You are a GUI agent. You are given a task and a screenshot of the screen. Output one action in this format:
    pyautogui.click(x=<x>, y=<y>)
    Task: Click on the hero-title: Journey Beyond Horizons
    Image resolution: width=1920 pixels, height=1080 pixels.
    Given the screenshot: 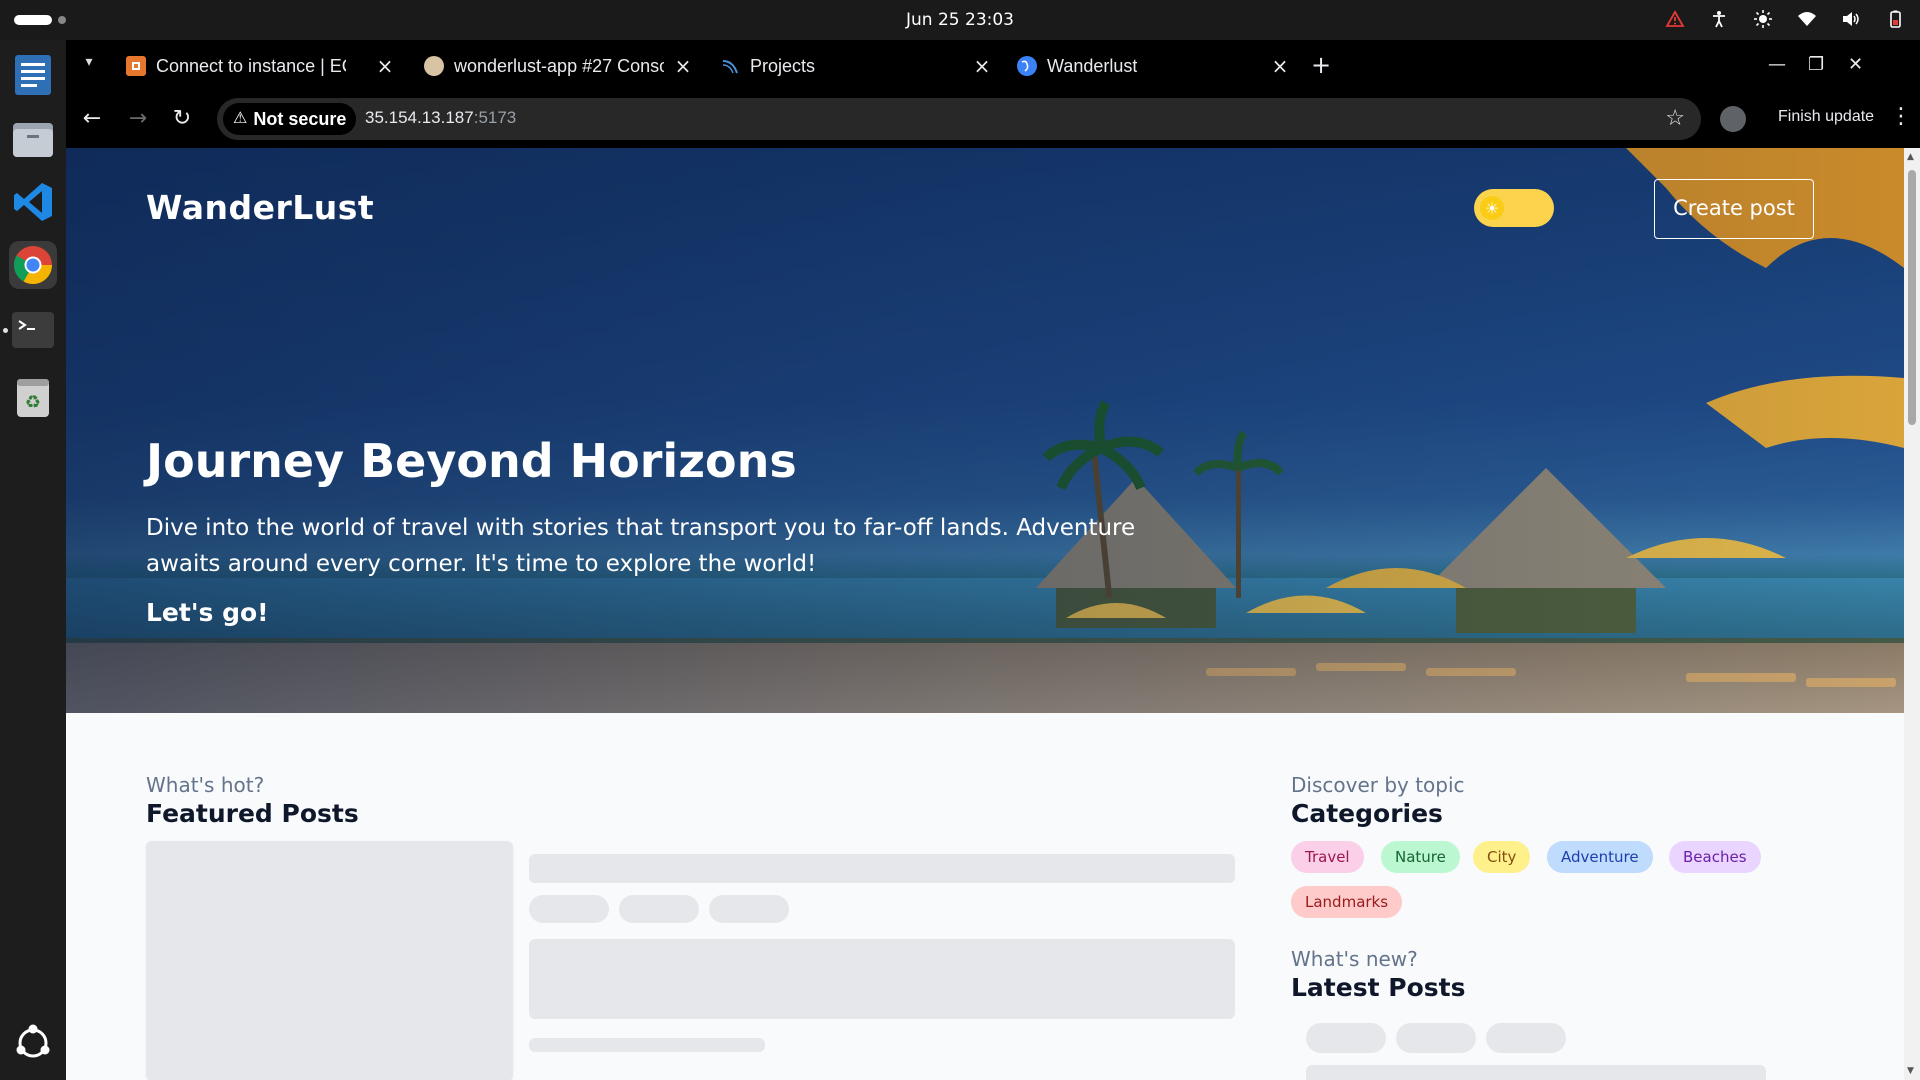 What is the action you would take?
    pyautogui.click(x=471, y=461)
    